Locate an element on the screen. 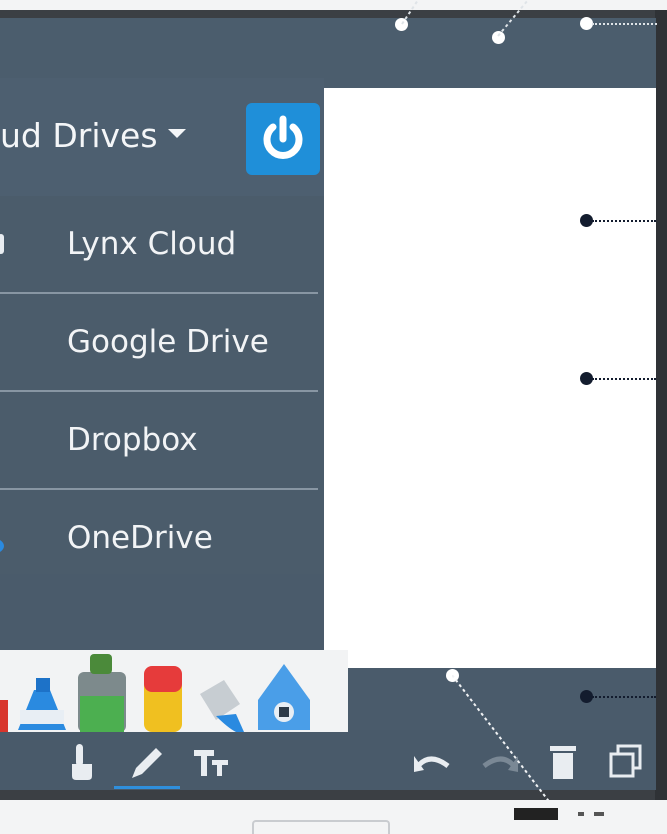  drive-item-lynx-cloud: Lynx Cloud is located at coordinates (159, 245).